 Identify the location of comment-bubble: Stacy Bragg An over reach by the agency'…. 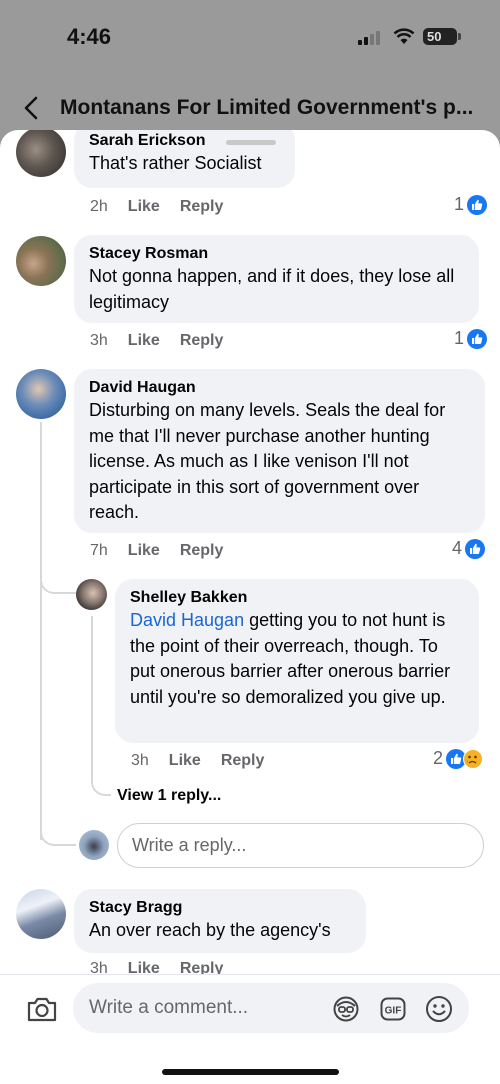
(220, 921).